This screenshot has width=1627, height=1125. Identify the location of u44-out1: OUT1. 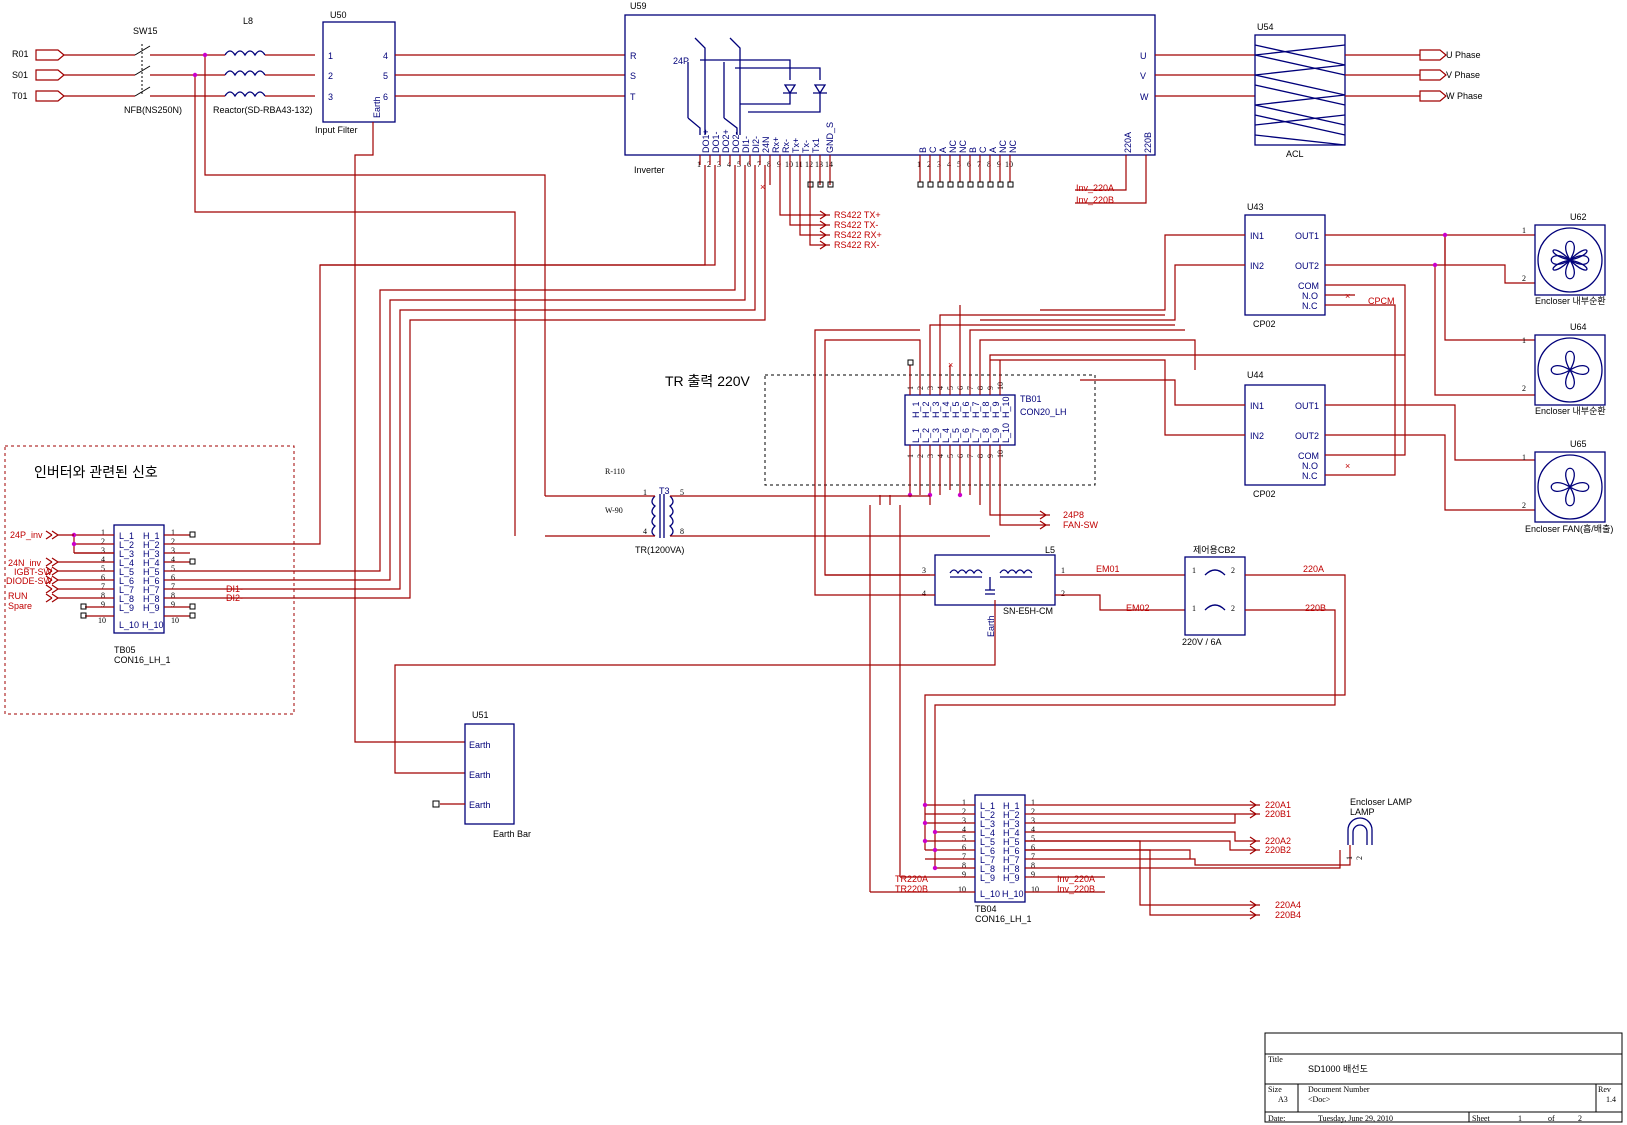
(1307, 406).